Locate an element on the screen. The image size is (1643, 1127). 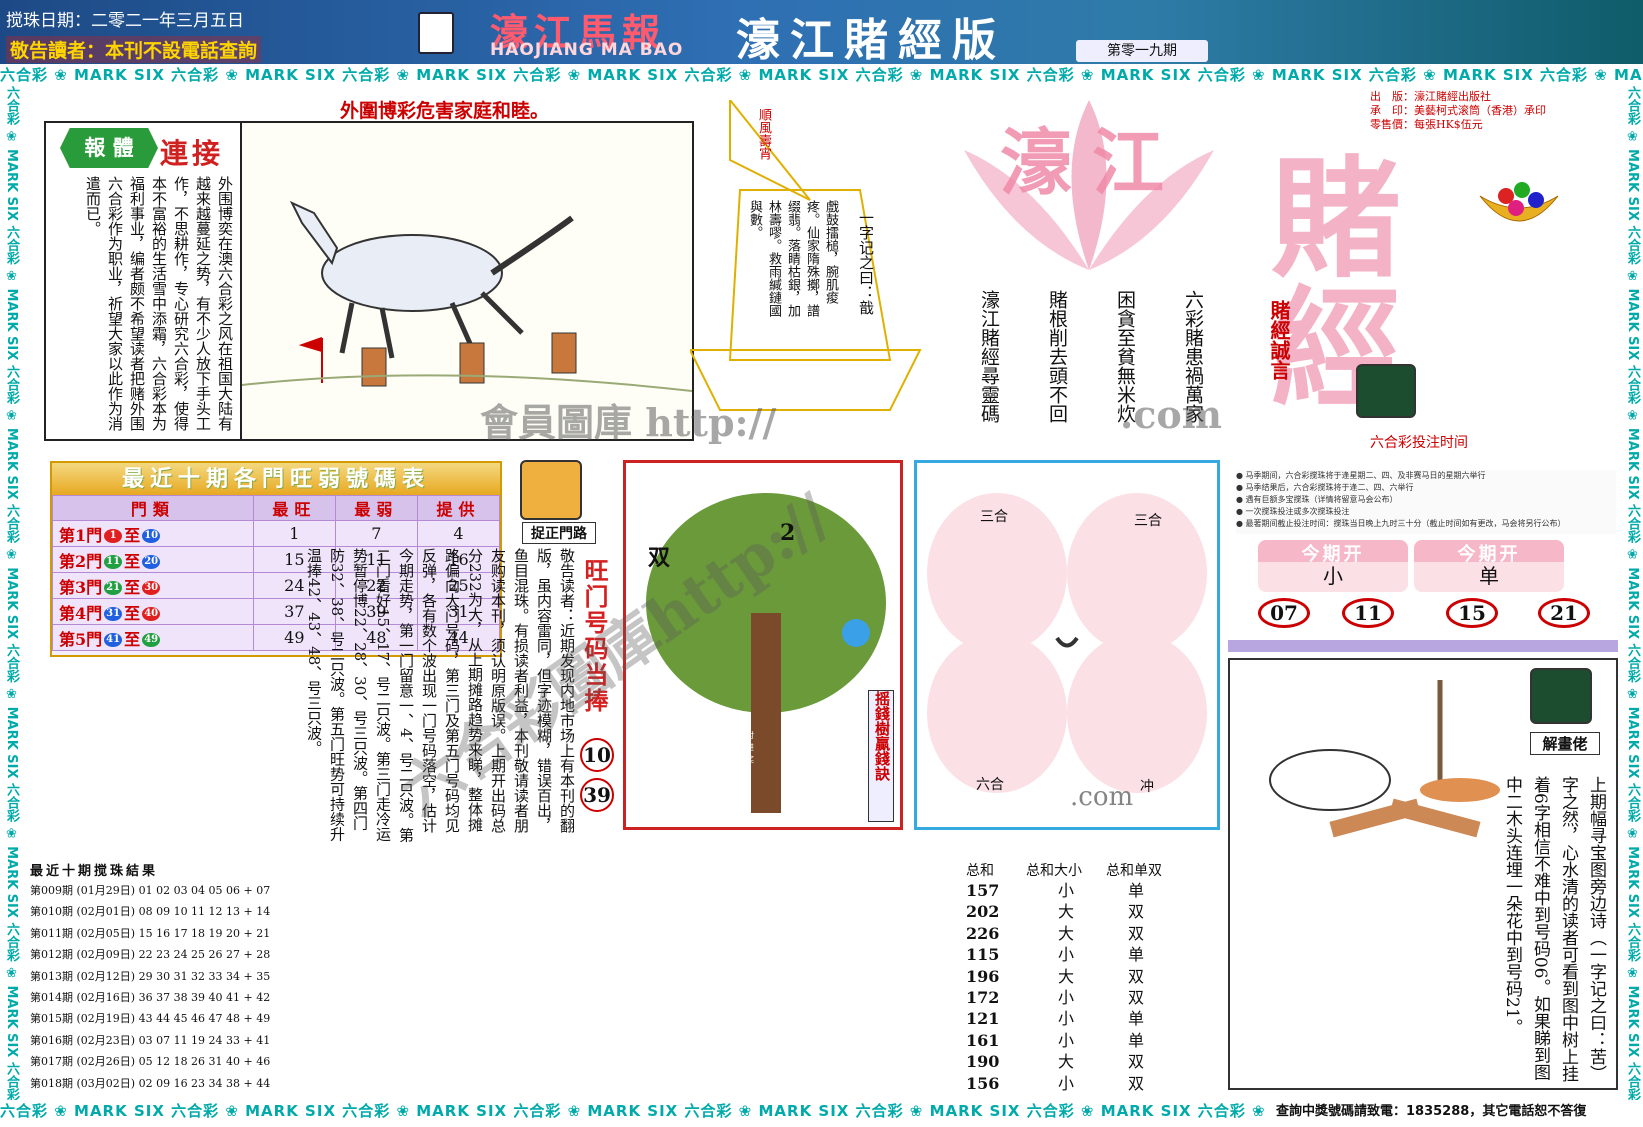
gate-label: 捉正門路 is located at coordinates (559, 533).